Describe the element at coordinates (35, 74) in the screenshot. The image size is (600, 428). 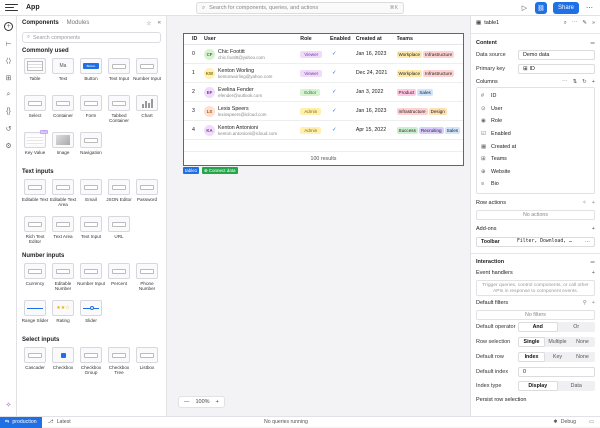
I see `component-table: Table` at that location.